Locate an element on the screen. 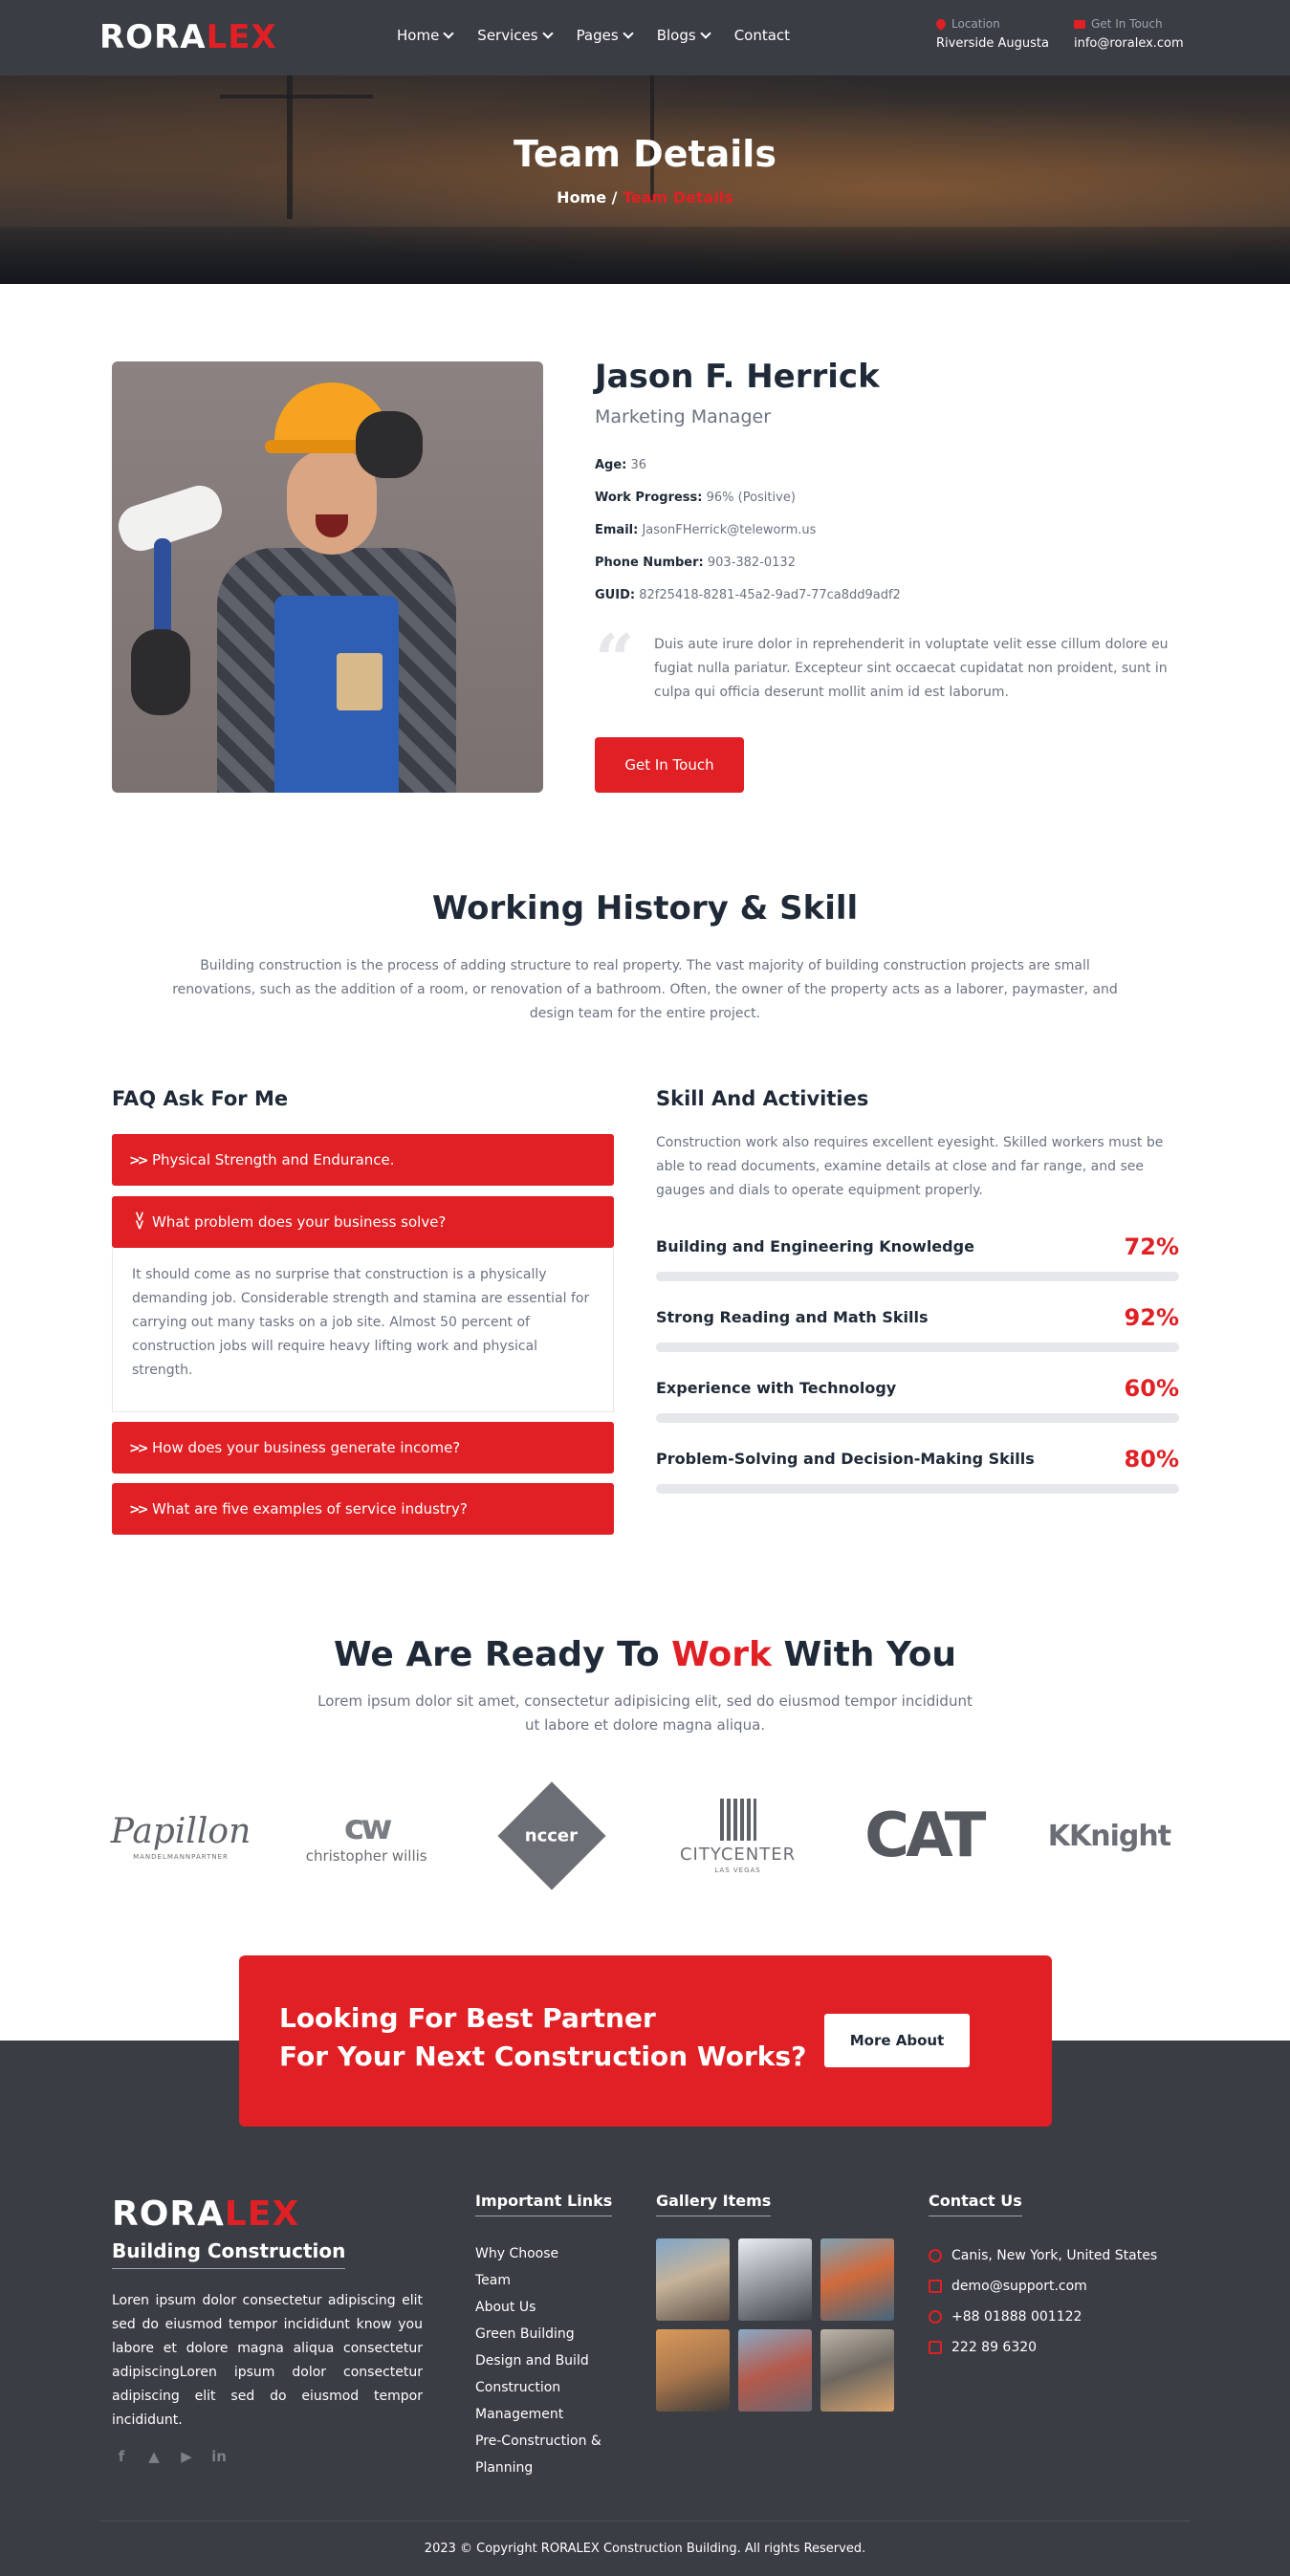  footer-brand: Building Construction is located at coordinates (229, 2254).